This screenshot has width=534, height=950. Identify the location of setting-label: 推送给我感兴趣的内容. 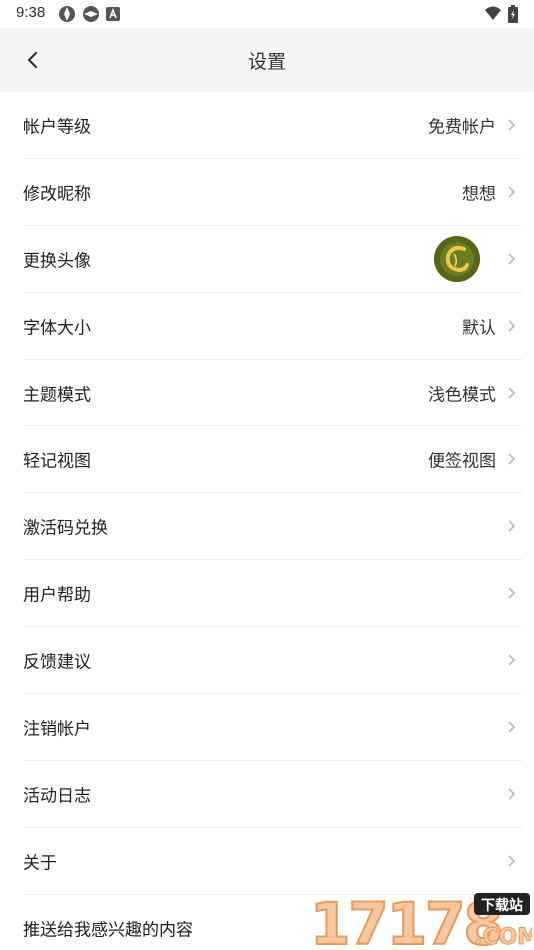
(108, 930).